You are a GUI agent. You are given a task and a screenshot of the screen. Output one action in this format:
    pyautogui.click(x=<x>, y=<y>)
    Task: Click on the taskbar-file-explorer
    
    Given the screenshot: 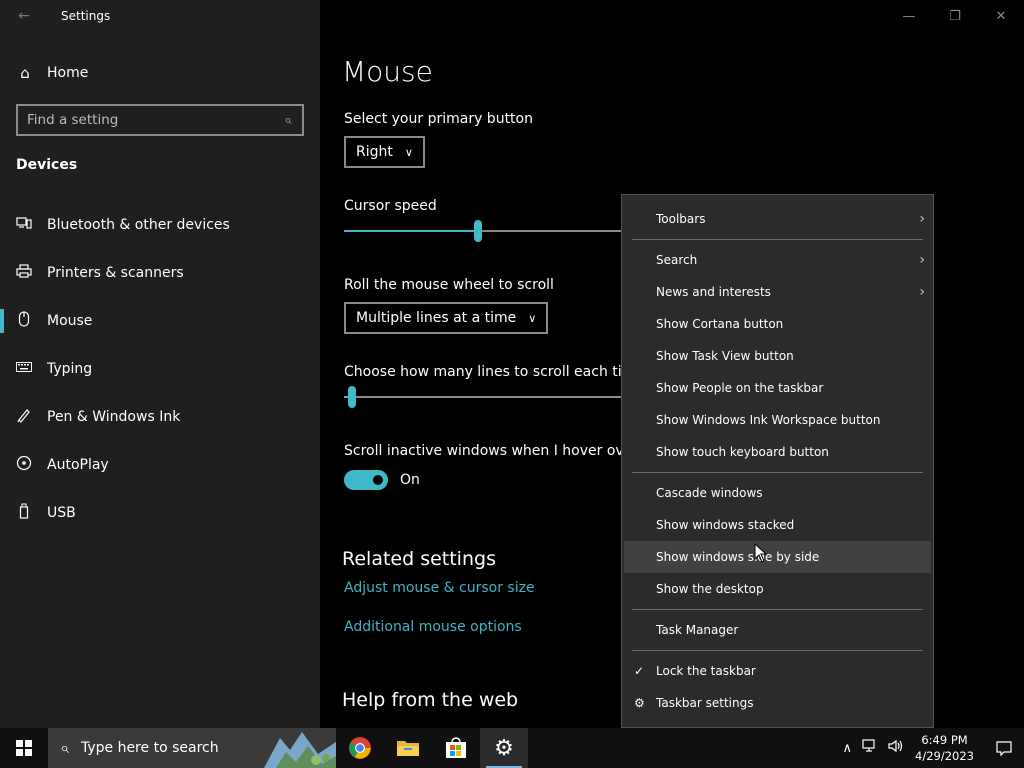 What is the action you would take?
    pyautogui.click(x=408, y=748)
    